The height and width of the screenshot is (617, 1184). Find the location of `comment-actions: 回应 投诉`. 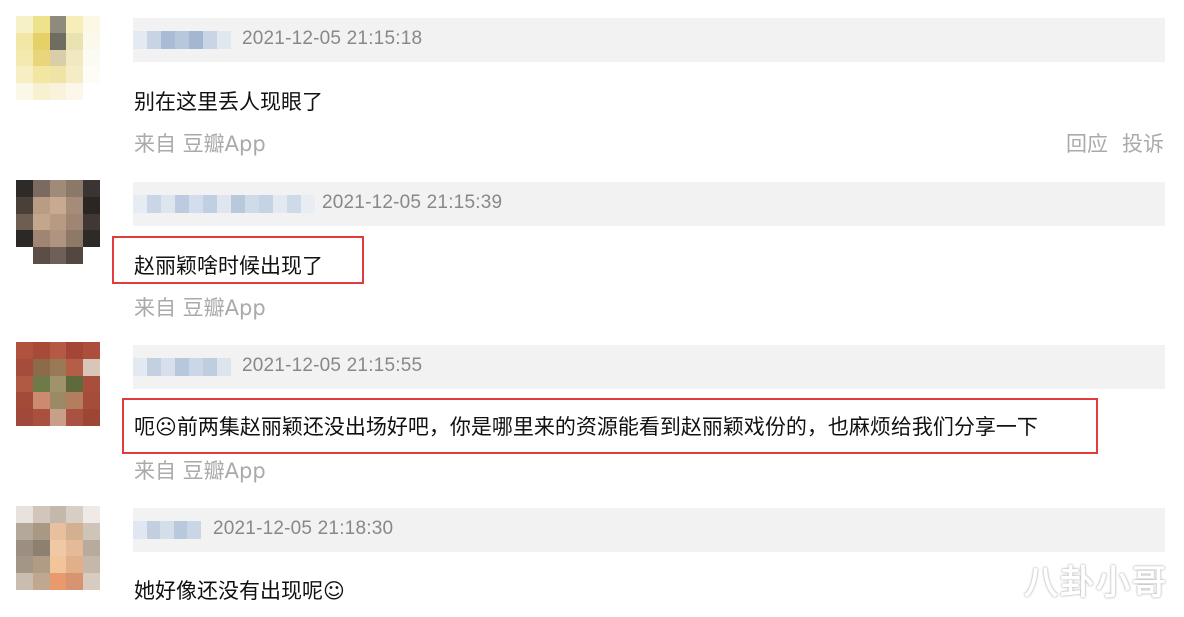

comment-actions: 回应 投诉 is located at coordinates (1108, 143).